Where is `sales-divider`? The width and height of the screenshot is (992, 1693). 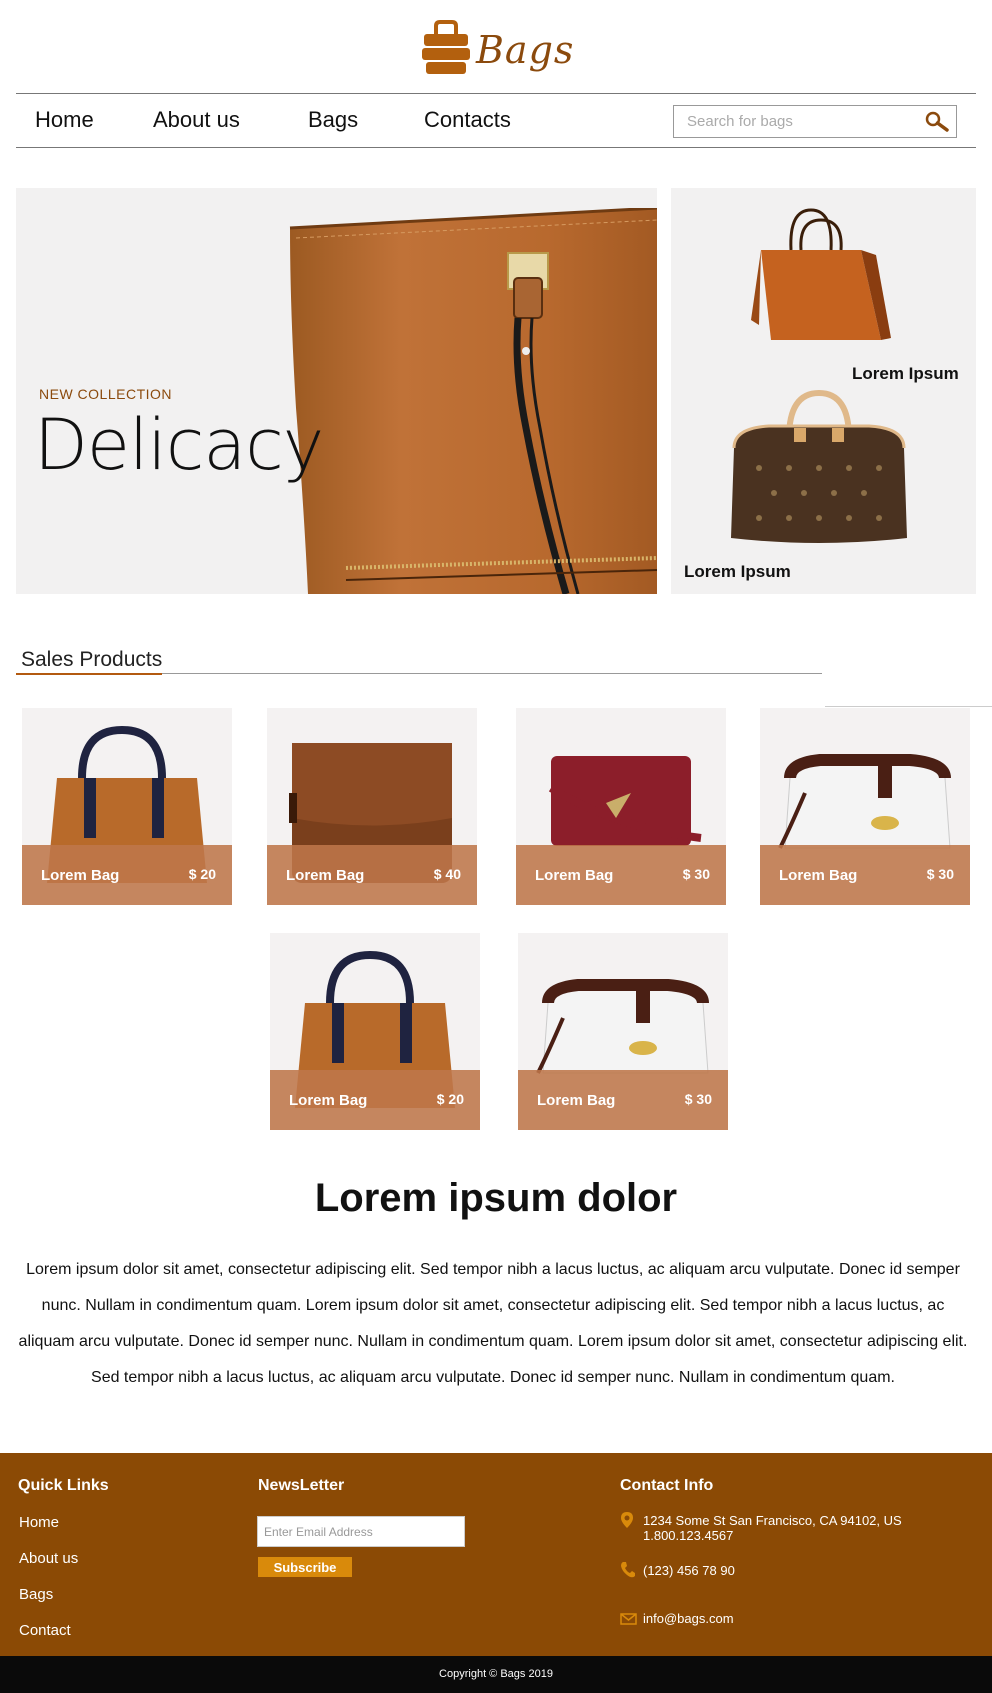
sales-divider is located at coordinates (492, 673).